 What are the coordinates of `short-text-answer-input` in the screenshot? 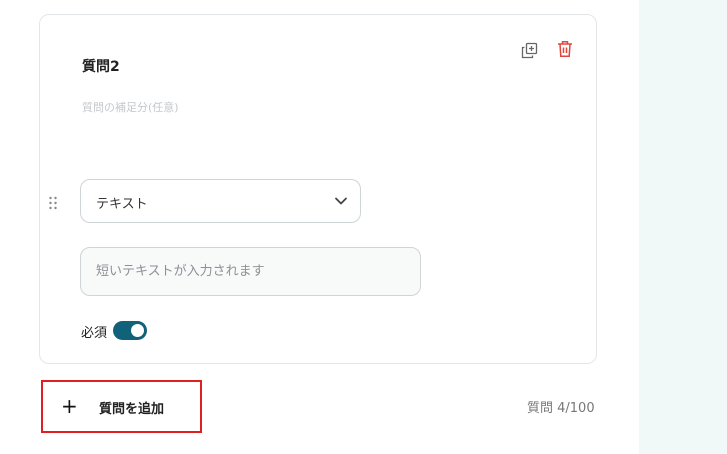 It's located at (250, 271).